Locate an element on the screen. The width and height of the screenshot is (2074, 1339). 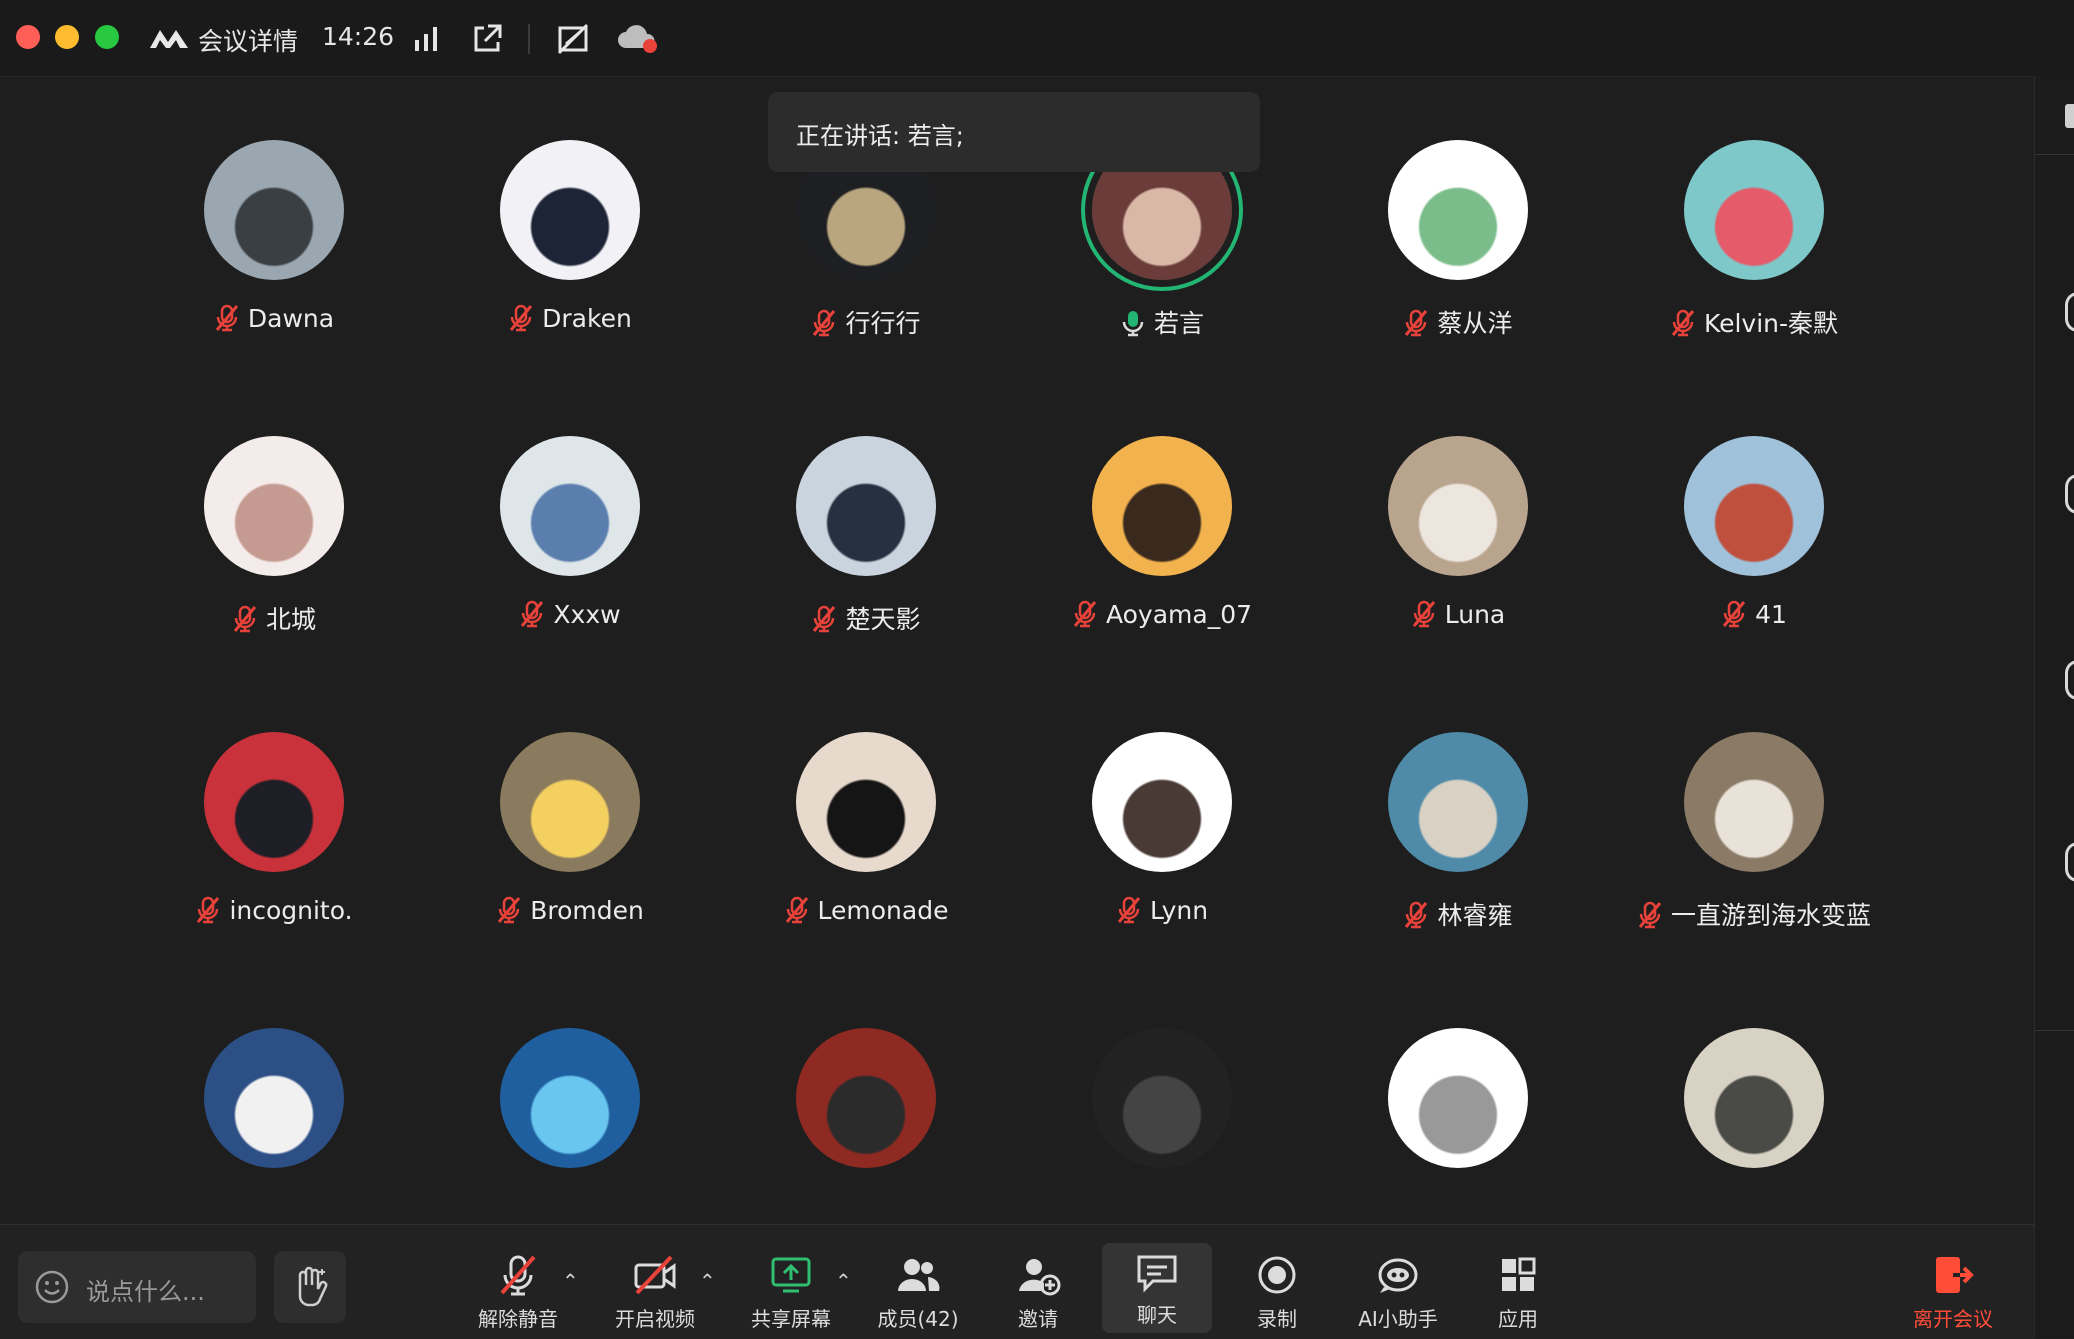
ai-assistant-label: AI小助手 is located at coordinates (1398, 1319).